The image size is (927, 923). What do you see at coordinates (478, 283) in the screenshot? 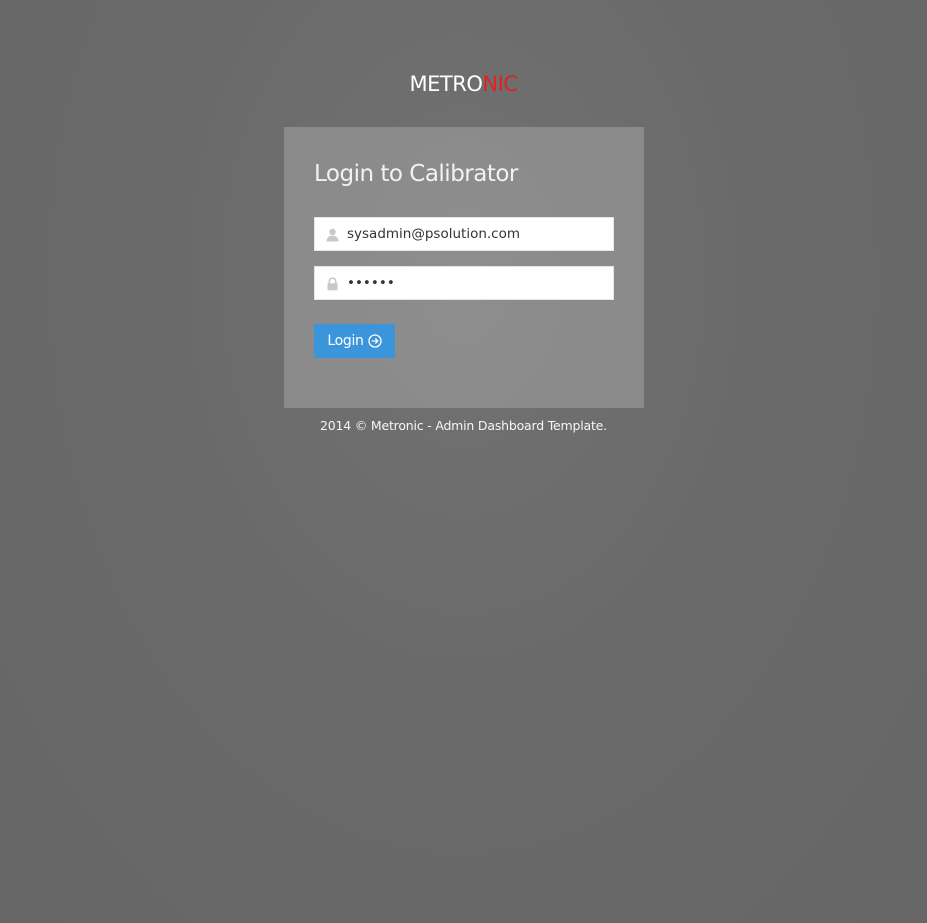
I see `password-input` at bounding box center [478, 283].